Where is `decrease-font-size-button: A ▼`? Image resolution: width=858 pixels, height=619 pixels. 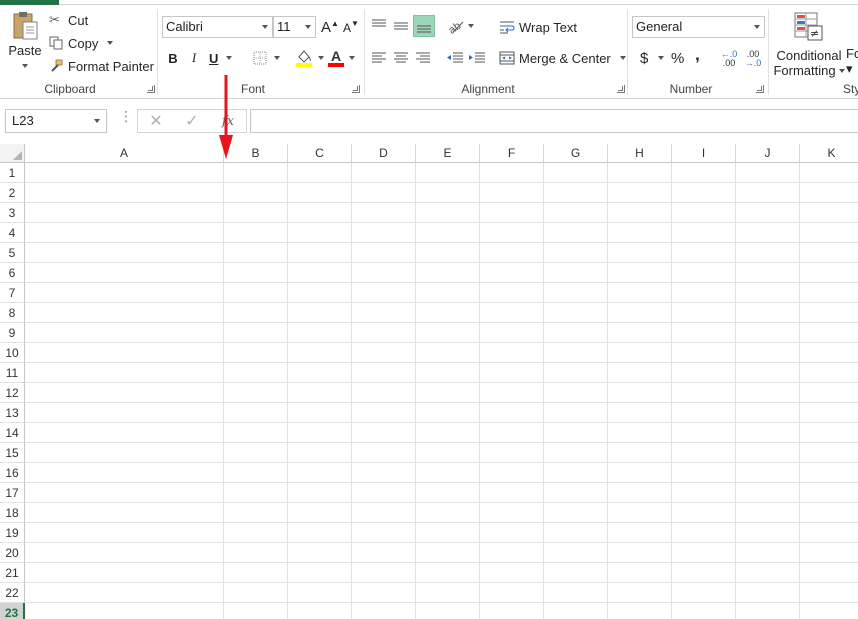 decrease-font-size-button: A ▼ is located at coordinates (351, 28).